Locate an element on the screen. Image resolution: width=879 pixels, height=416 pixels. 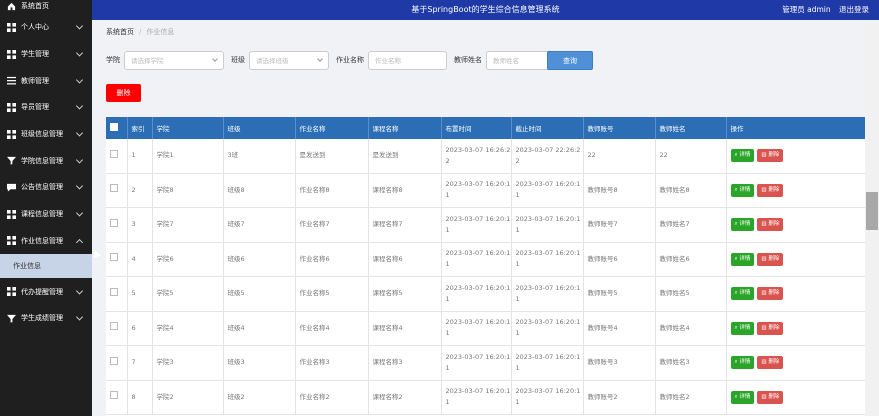
sidebar-item-9: 作业信息管理 is located at coordinates (46, 241).